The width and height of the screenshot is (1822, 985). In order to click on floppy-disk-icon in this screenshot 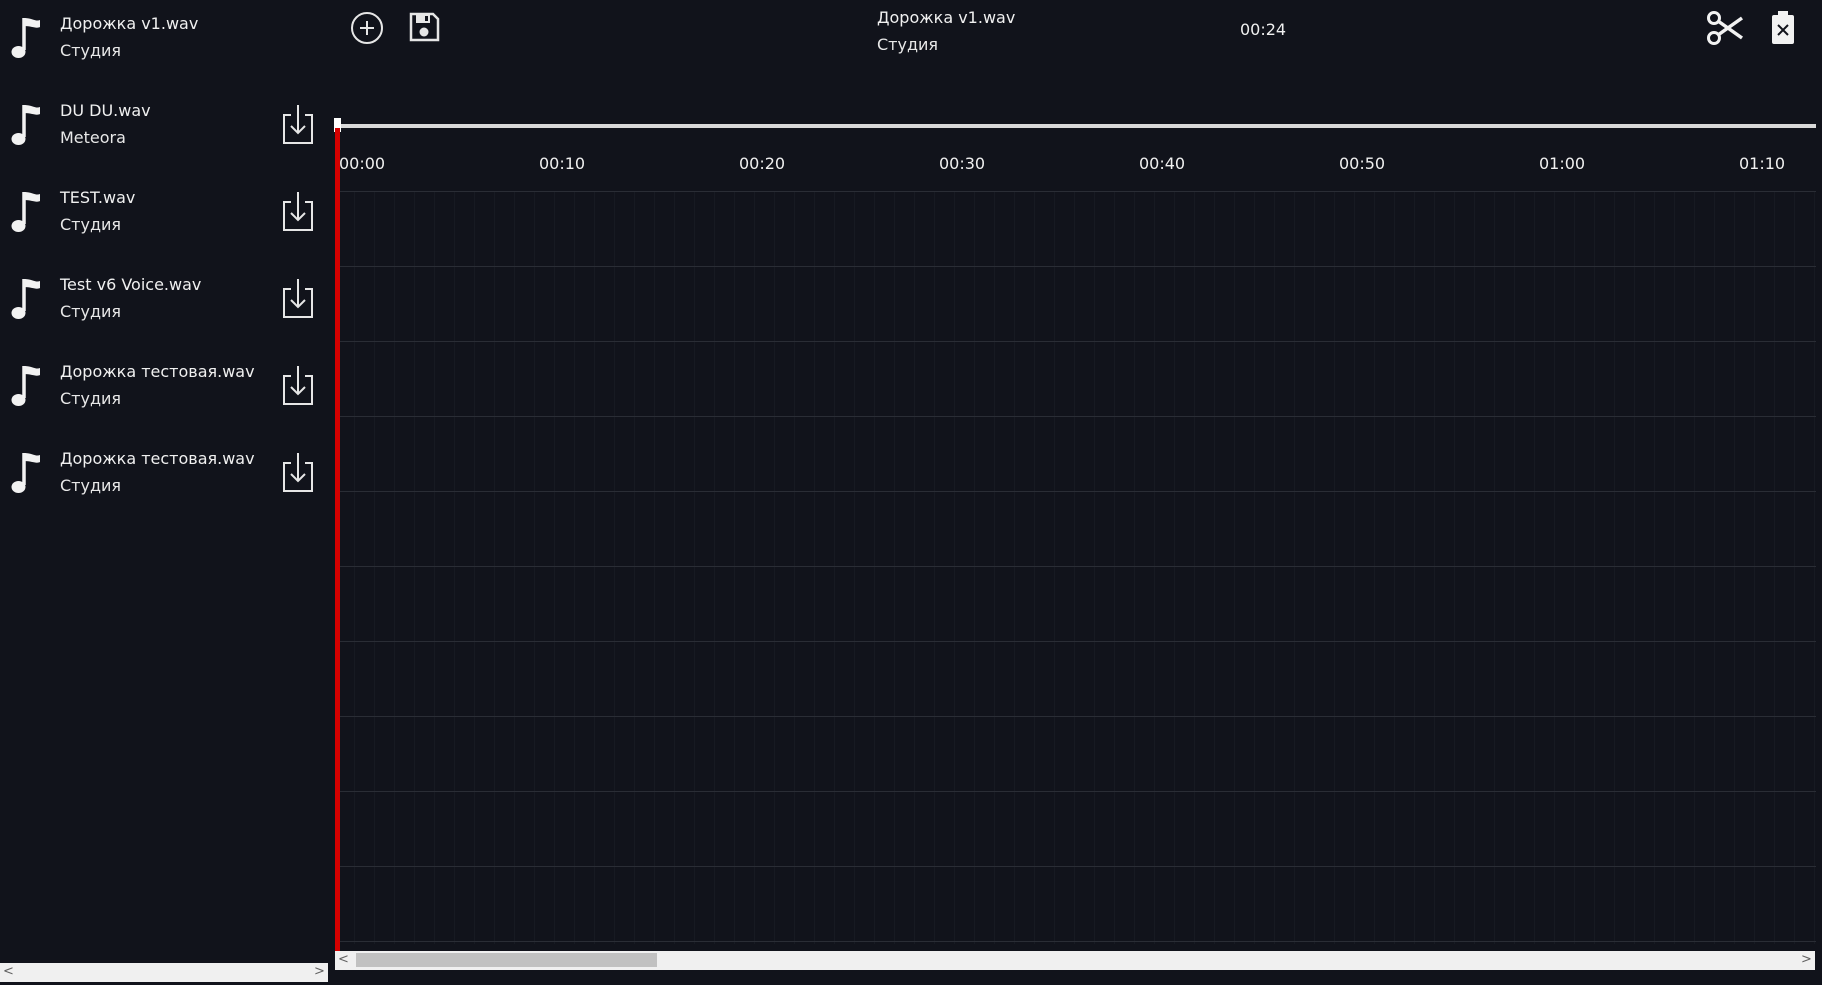, I will do `click(424, 27)`.